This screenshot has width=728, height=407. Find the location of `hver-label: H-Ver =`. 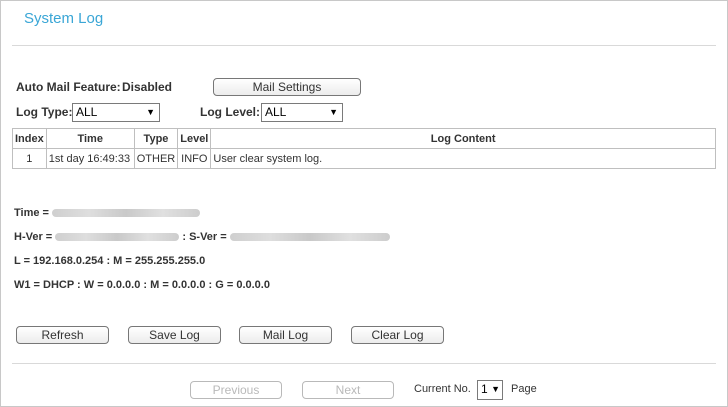

hver-label: H-Ver = is located at coordinates (33, 237).